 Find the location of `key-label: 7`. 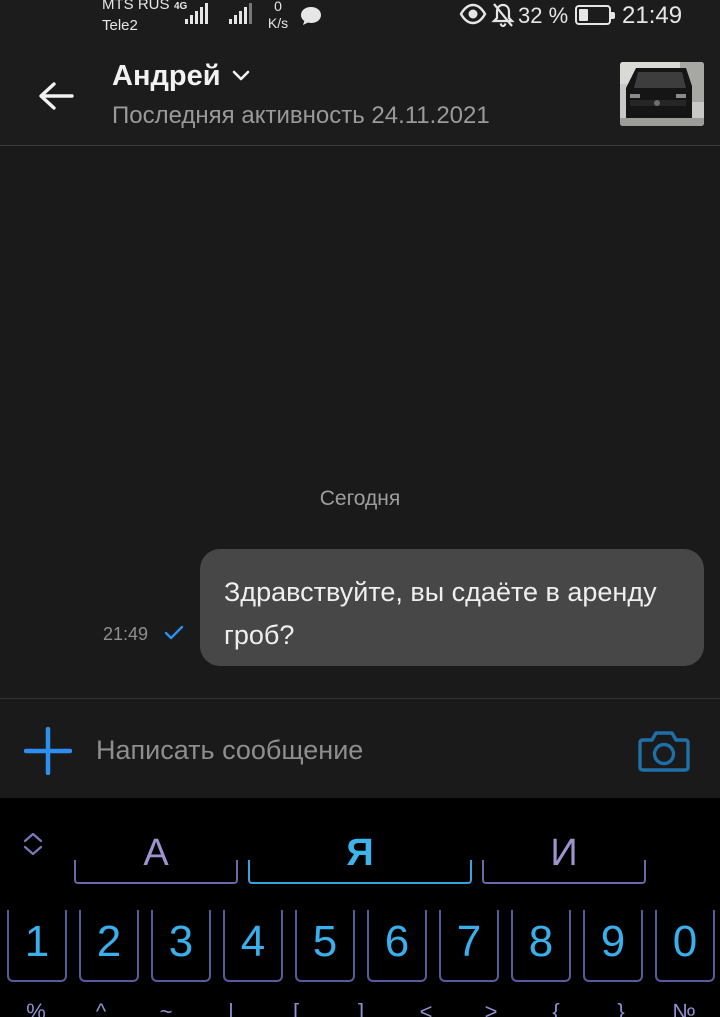

key-label: 7 is located at coordinates (469, 941).